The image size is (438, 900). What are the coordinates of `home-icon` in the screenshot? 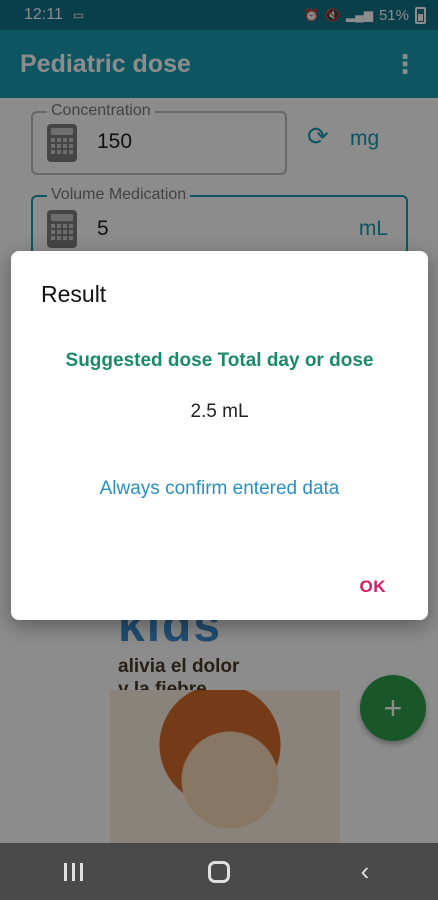 It's located at (219, 871).